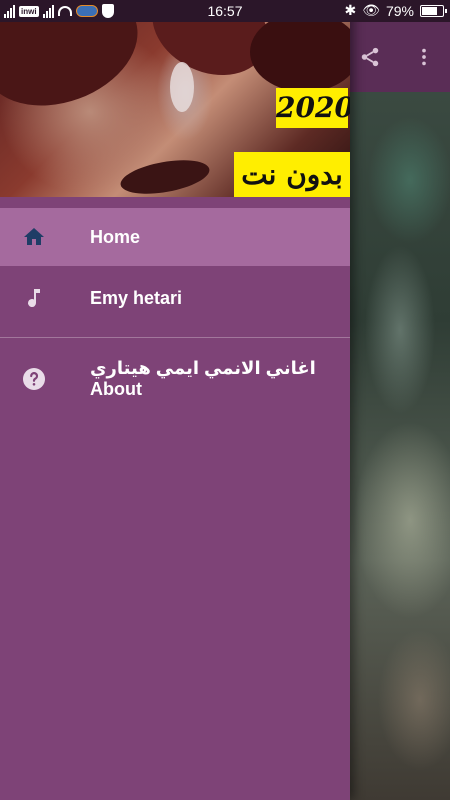 The width and height of the screenshot is (450, 800). What do you see at coordinates (136, 297) in the screenshot?
I see `nav-item-label: Emy hetari` at bounding box center [136, 297].